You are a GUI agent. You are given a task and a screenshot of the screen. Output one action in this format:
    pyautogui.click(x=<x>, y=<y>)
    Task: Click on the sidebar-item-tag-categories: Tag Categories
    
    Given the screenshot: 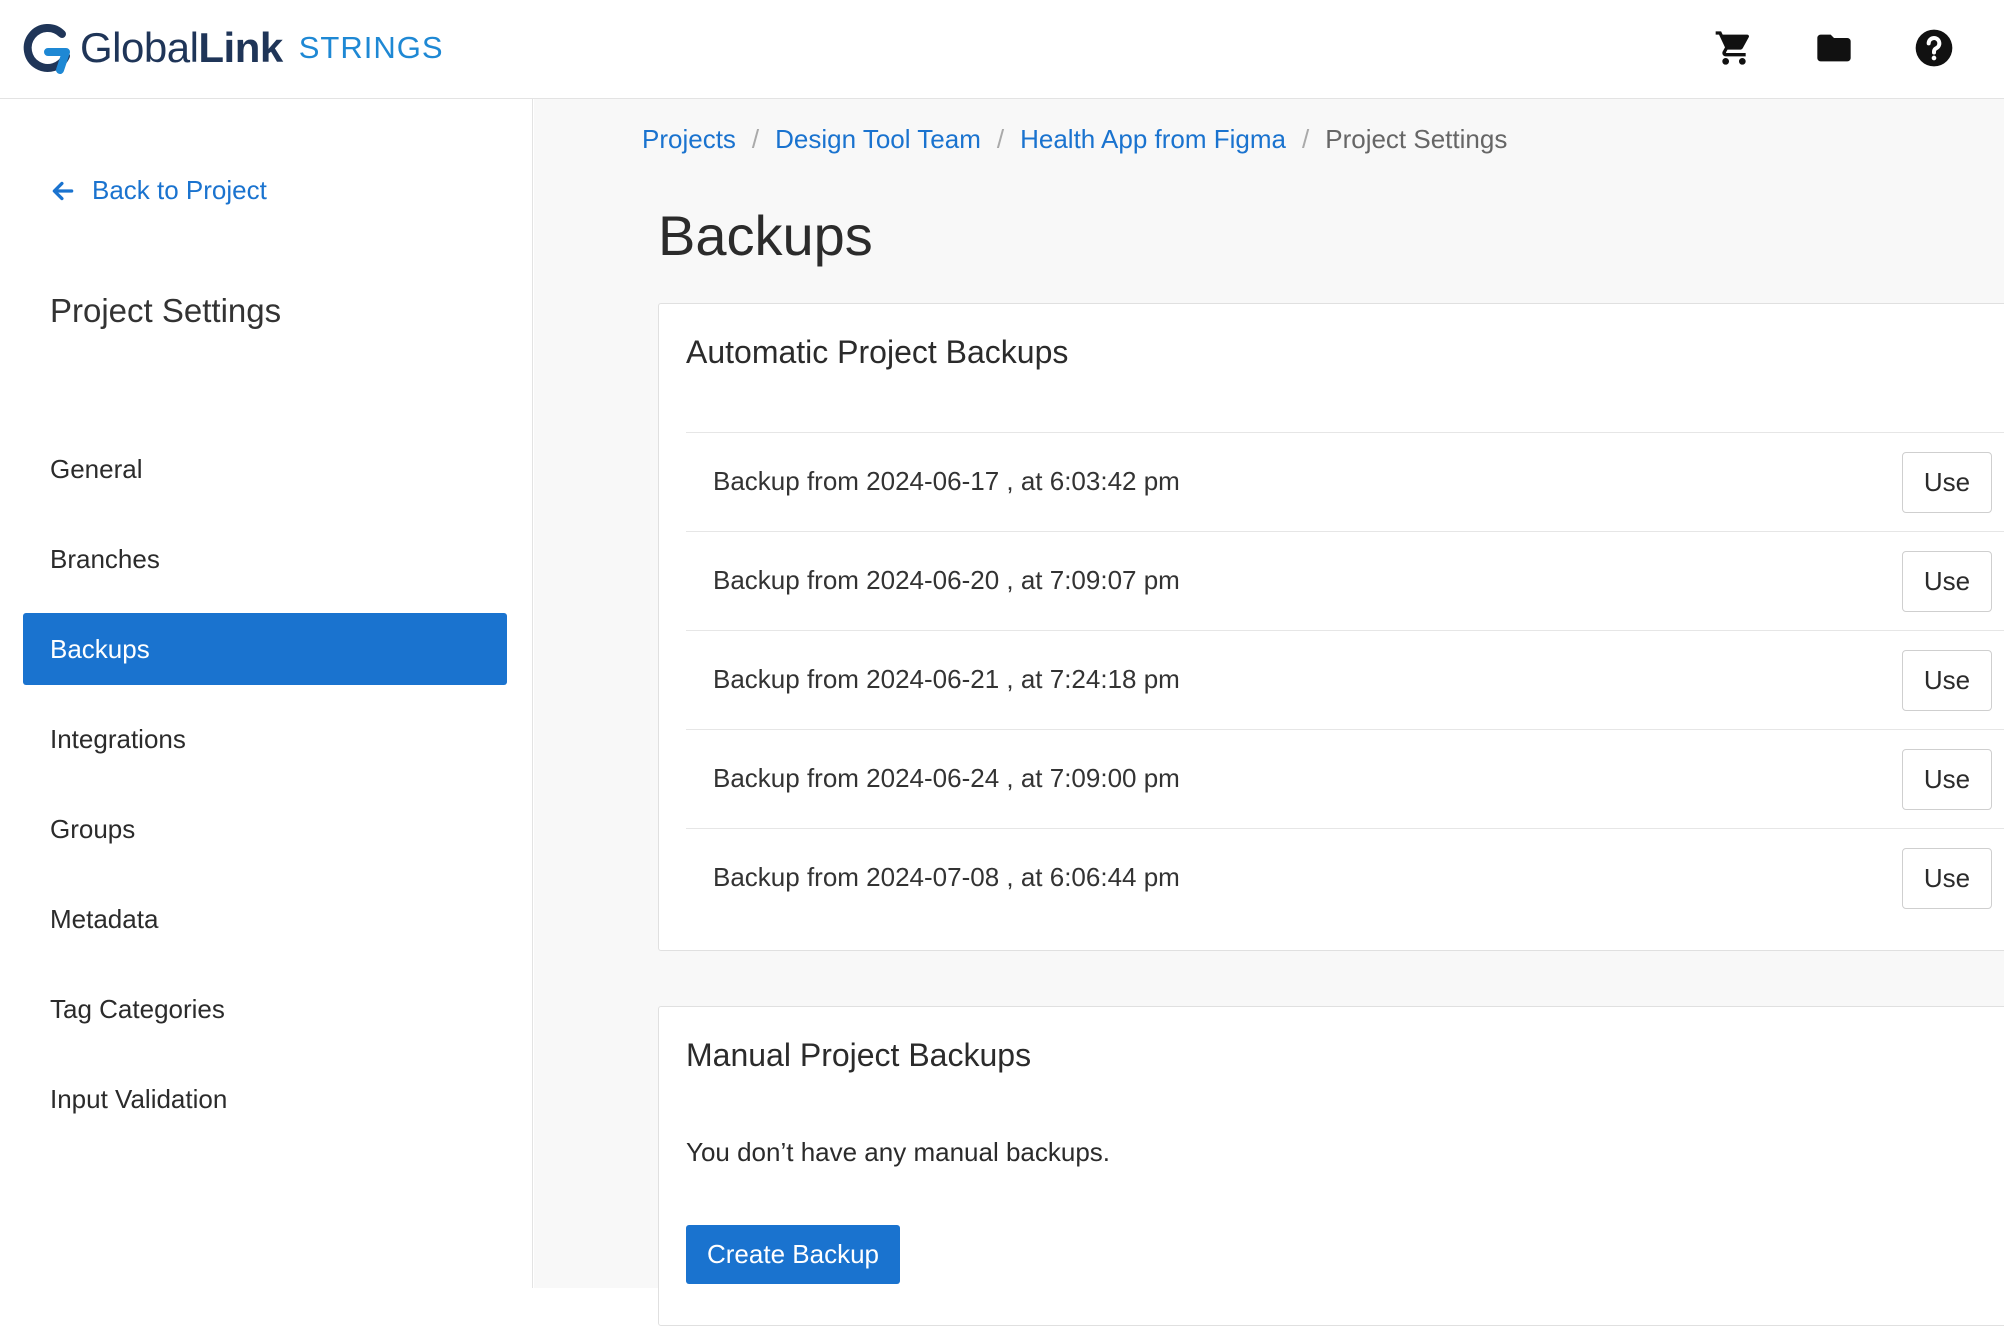 What is the action you would take?
    pyautogui.click(x=265, y=1009)
    